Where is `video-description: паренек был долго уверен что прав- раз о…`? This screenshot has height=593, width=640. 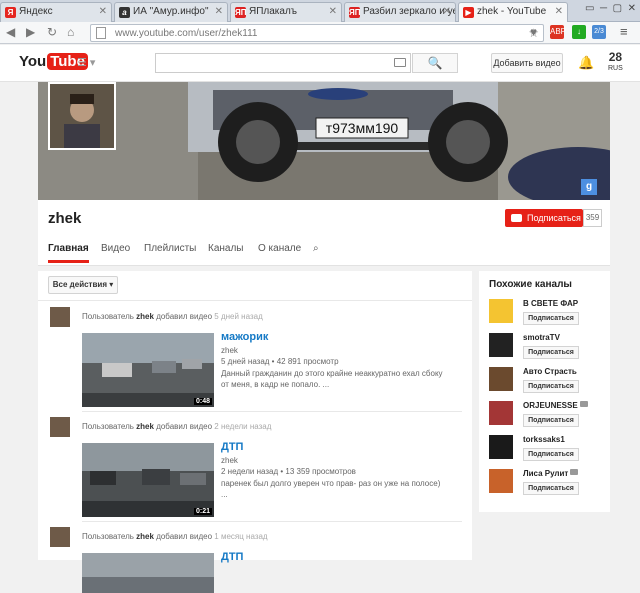 video-description: паренек был долго уверен что прав- раз о… is located at coordinates (331, 483).